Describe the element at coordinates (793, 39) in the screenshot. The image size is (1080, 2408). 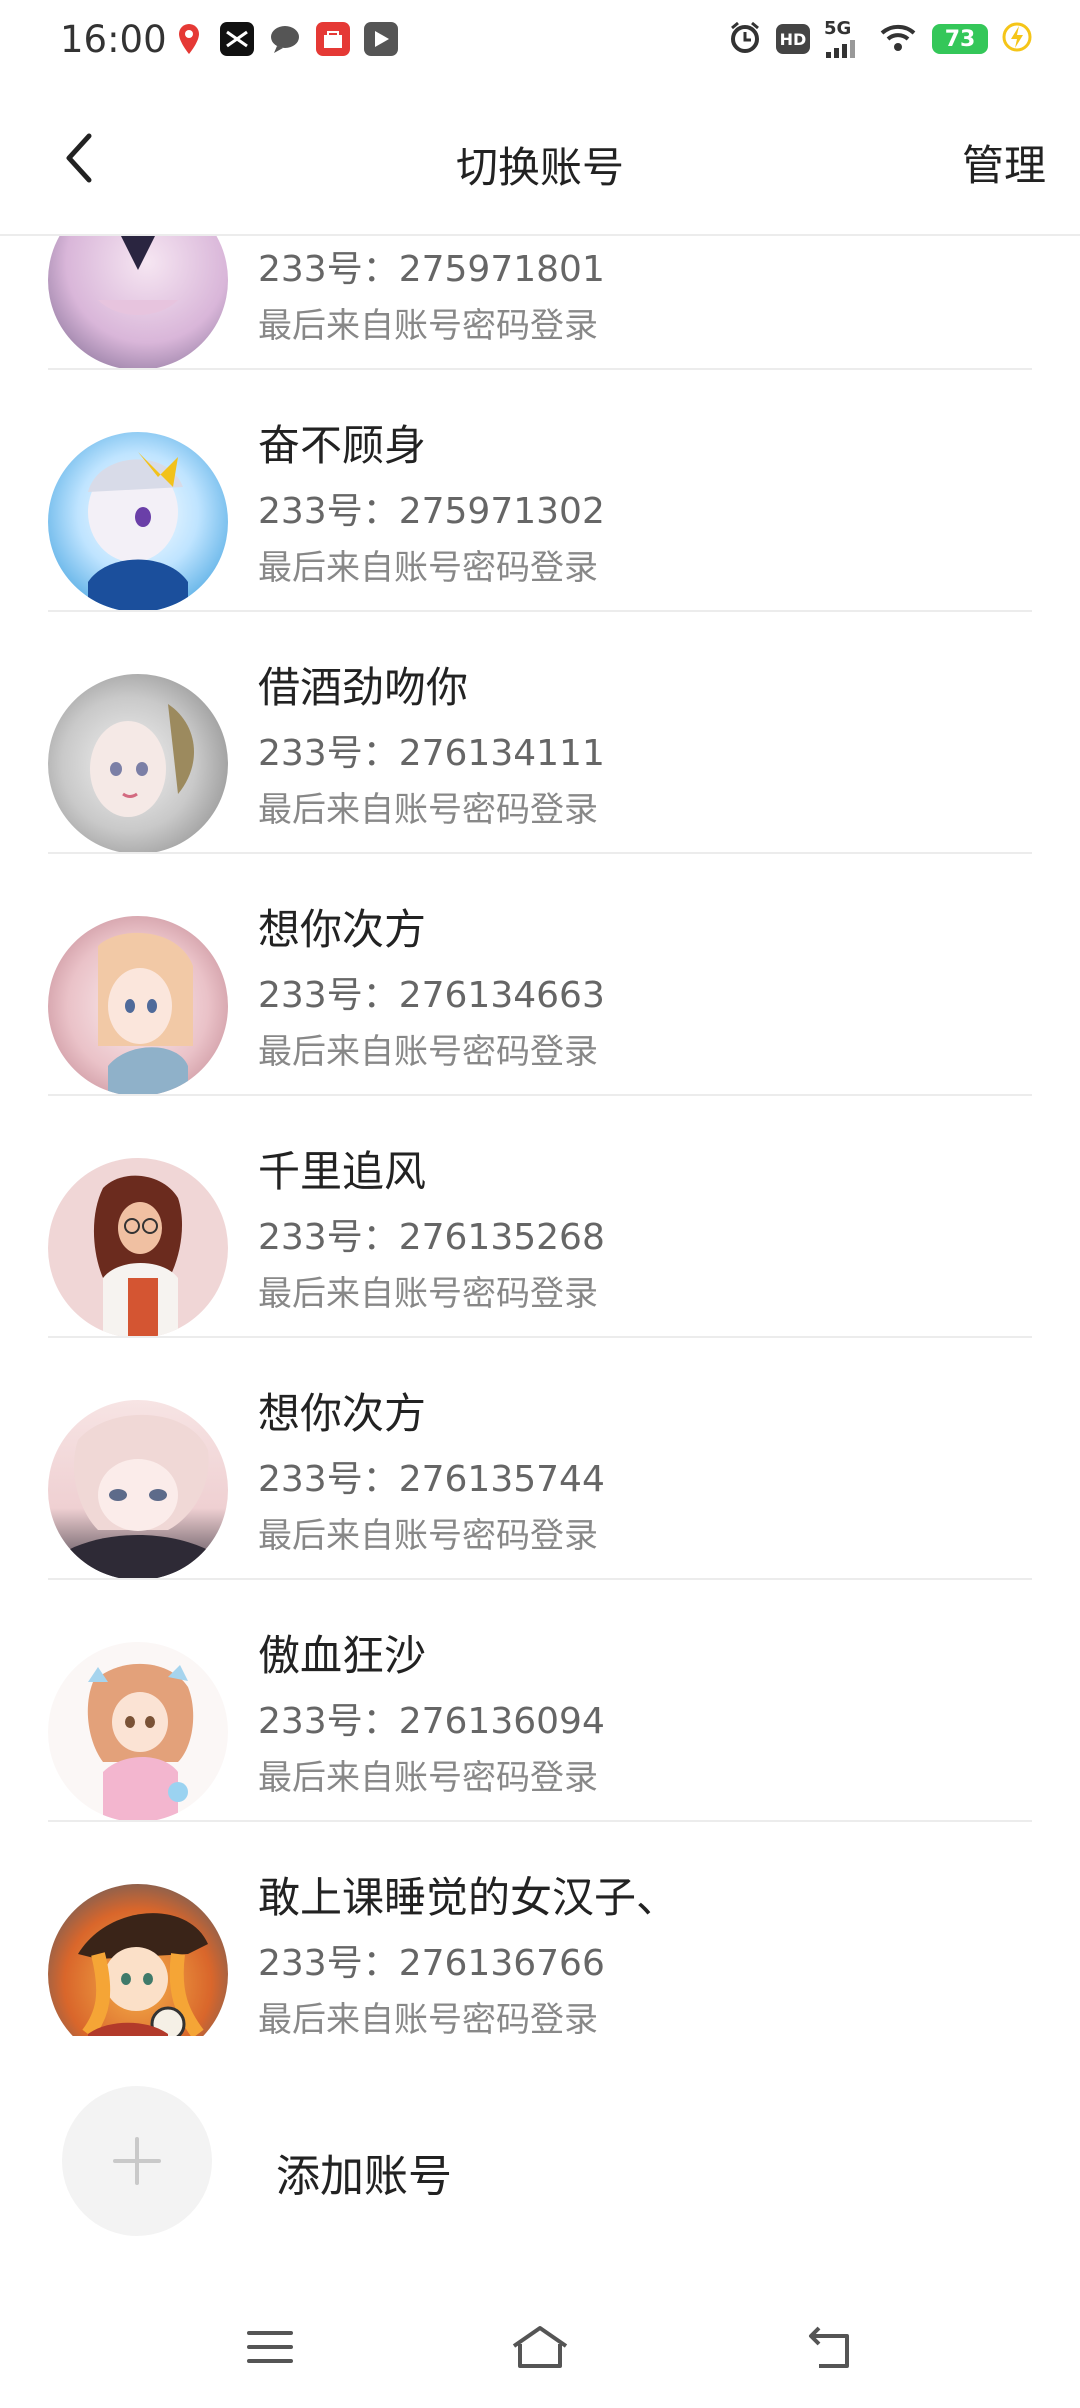
I see `hd-icon: HD` at that location.